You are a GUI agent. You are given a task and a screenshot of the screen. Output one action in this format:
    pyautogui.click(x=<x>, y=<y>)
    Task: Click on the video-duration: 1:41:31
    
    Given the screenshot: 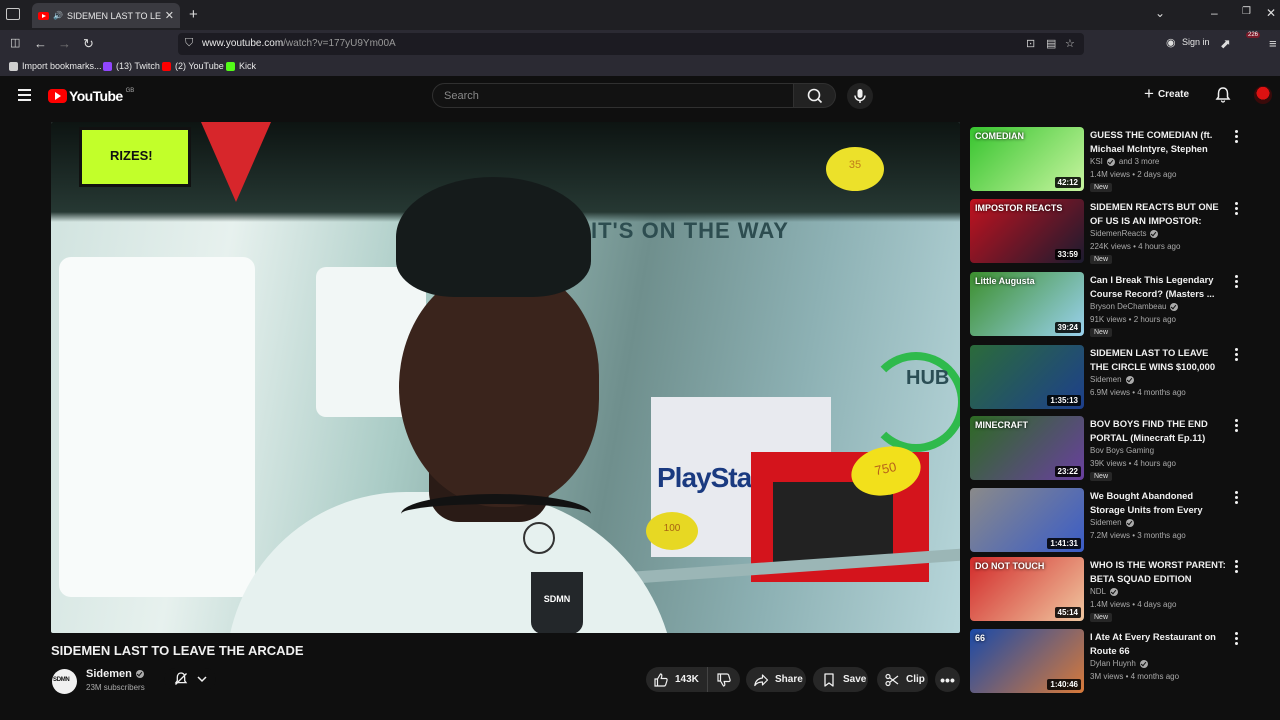 What is the action you would take?
    pyautogui.click(x=1064, y=543)
    